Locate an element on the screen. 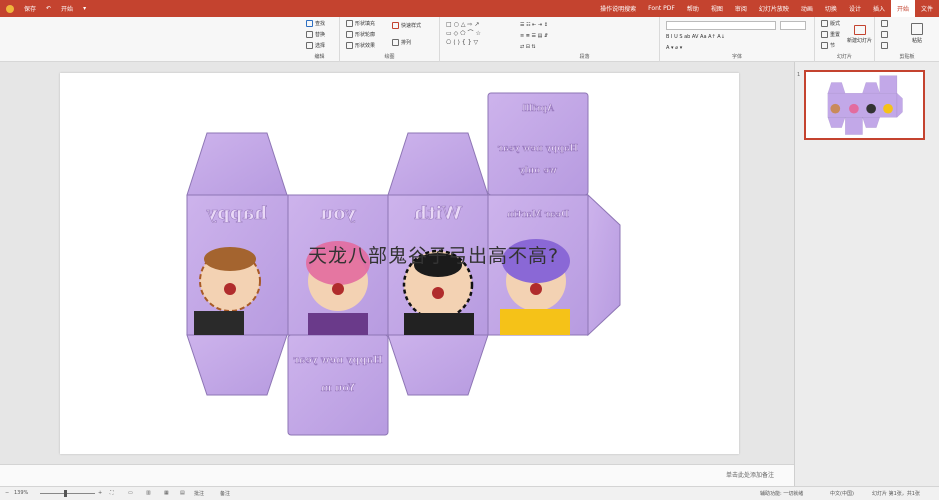  thumbnail-image is located at coordinates (865, 105).